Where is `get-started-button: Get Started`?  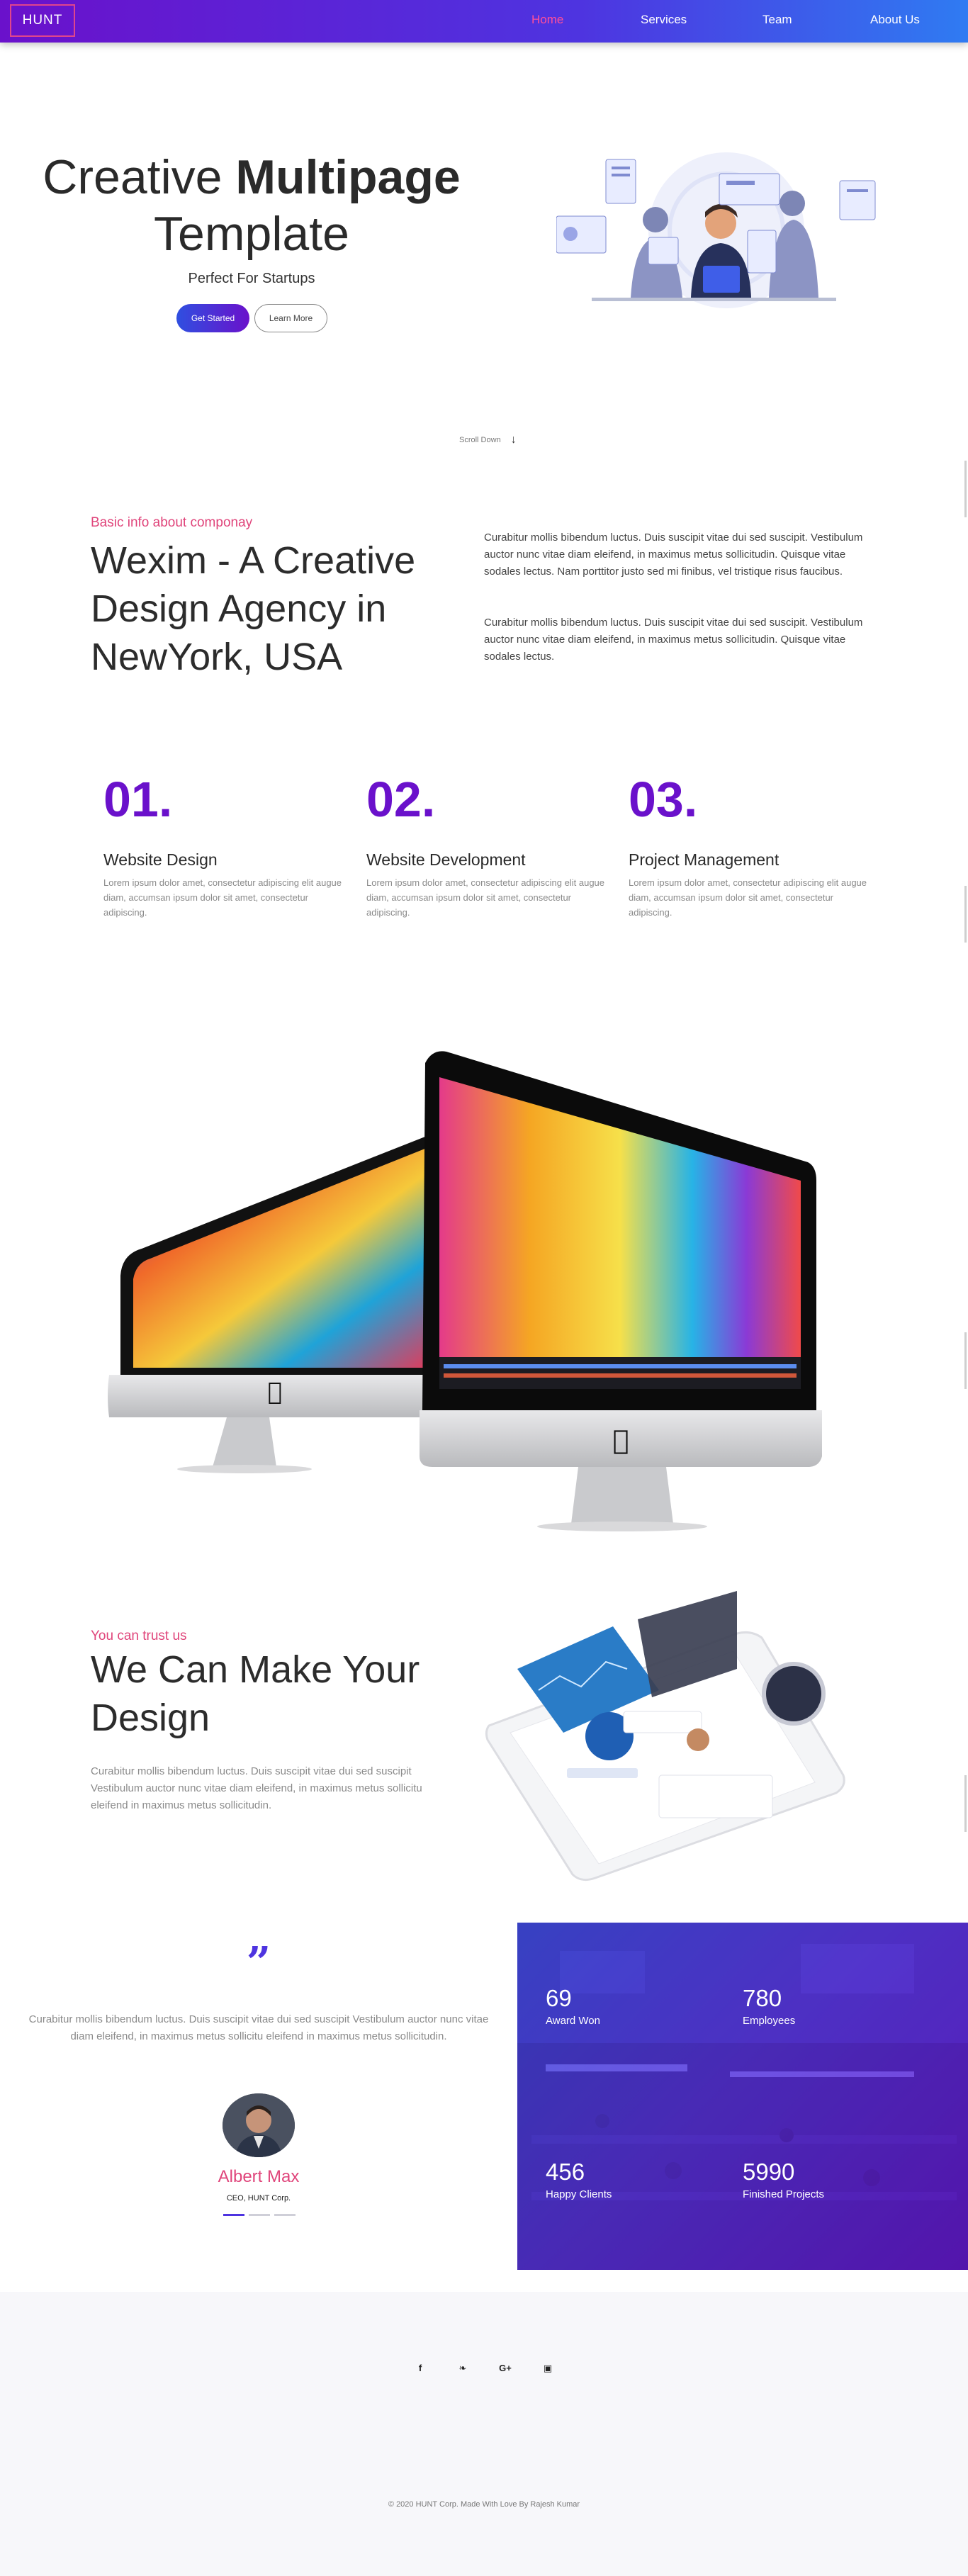 get-started-button: Get Started is located at coordinates (212, 318).